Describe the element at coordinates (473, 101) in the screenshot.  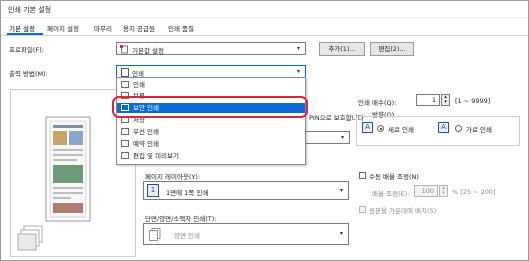
I see `copies-range: [1 ~ 9999]` at that location.